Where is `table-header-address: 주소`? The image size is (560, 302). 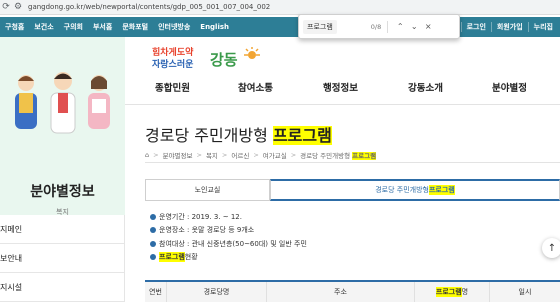 table-header-address: 주소 is located at coordinates (341, 292).